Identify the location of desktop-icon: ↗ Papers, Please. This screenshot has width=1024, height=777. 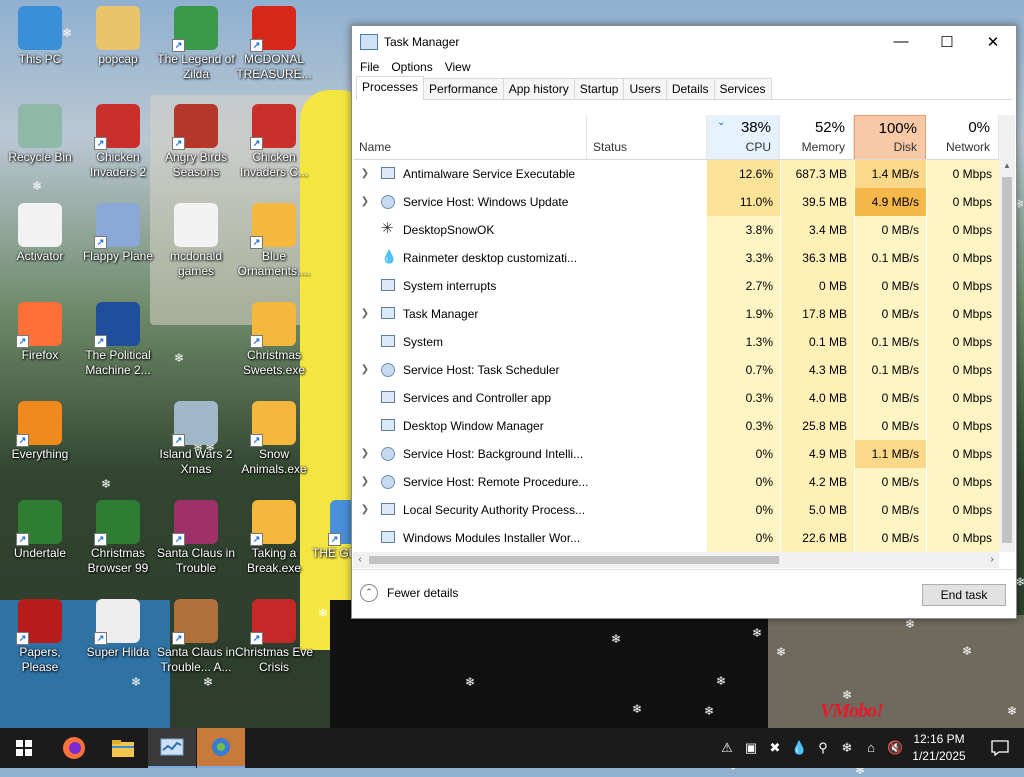
(40, 637).